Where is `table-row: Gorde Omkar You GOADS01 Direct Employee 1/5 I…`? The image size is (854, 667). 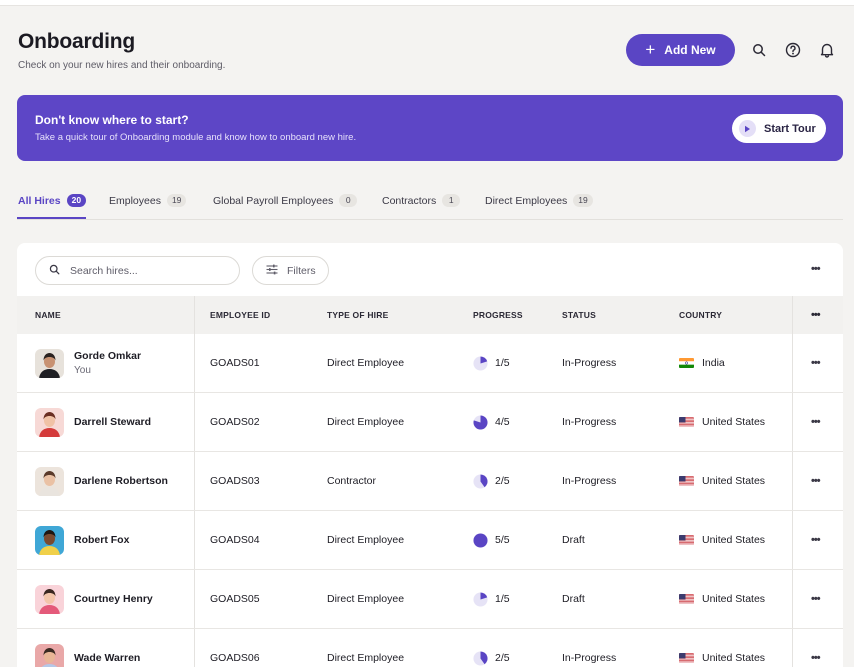
table-row: Gorde Omkar You GOADS01 Direct Employee 1/5 I… is located at coordinates (430, 363).